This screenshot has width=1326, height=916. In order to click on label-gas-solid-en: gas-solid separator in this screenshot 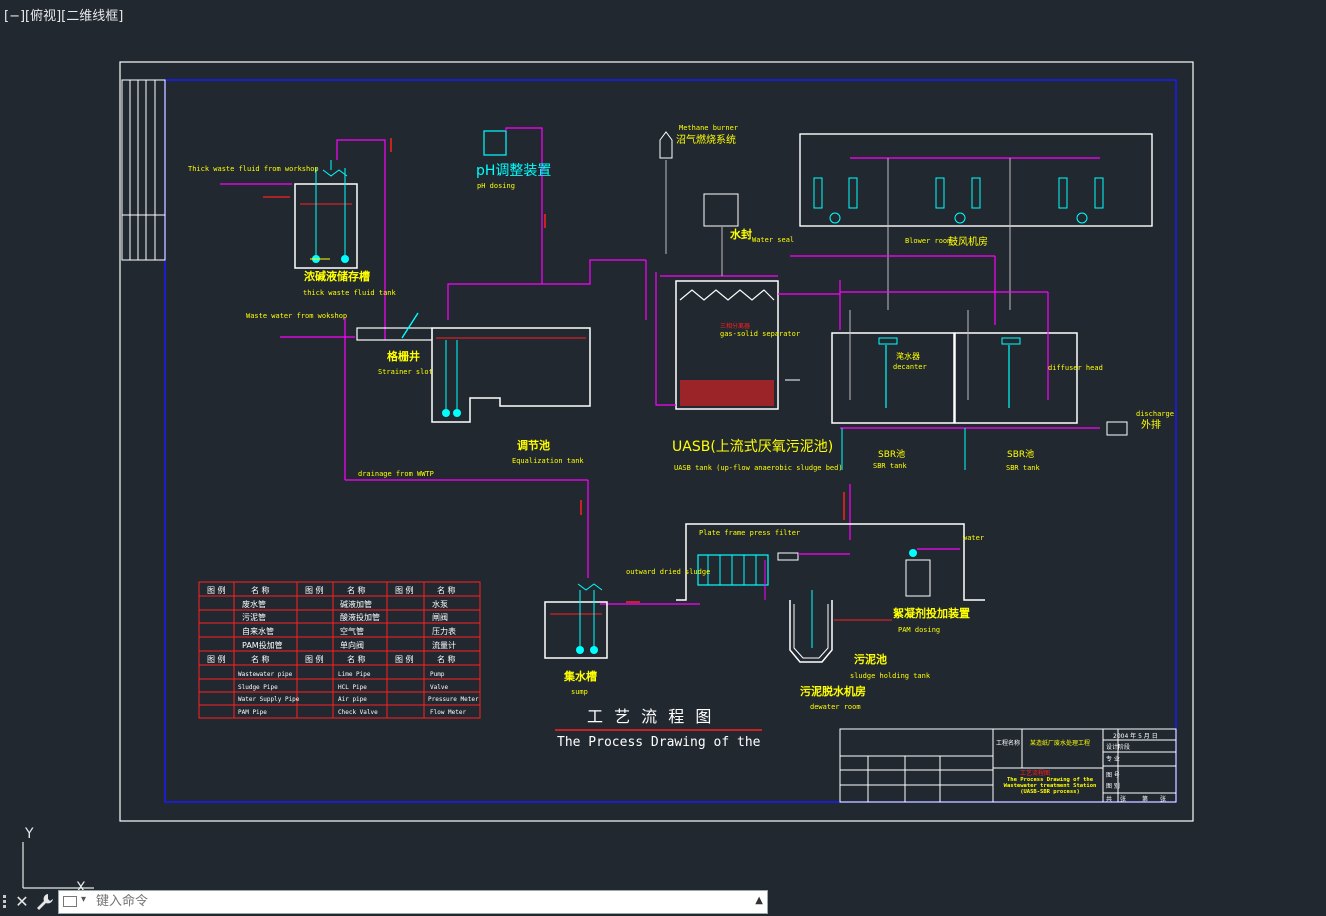, I will do `click(760, 334)`.